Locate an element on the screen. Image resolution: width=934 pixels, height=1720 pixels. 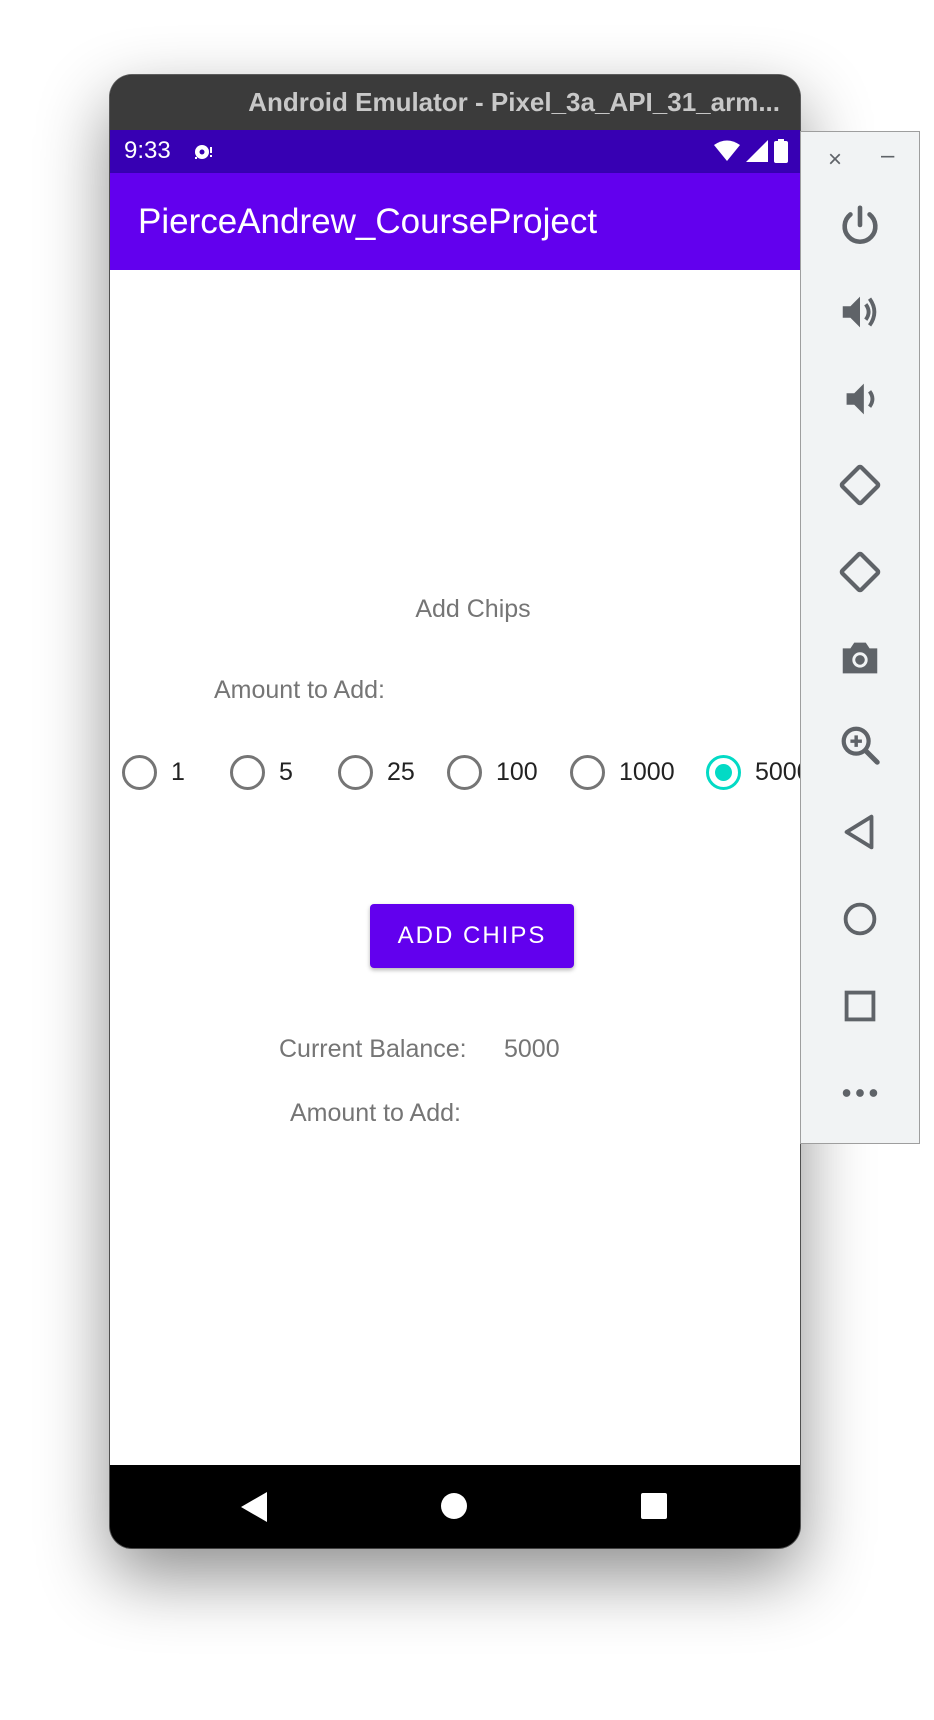
recents-icon is located at coordinates (654, 1506).